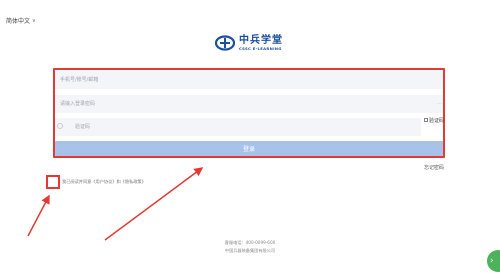  What do you see at coordinates (225, 43) in the screenshot?
I see `brand-emblem-icon` at bounding box center [225, 43].